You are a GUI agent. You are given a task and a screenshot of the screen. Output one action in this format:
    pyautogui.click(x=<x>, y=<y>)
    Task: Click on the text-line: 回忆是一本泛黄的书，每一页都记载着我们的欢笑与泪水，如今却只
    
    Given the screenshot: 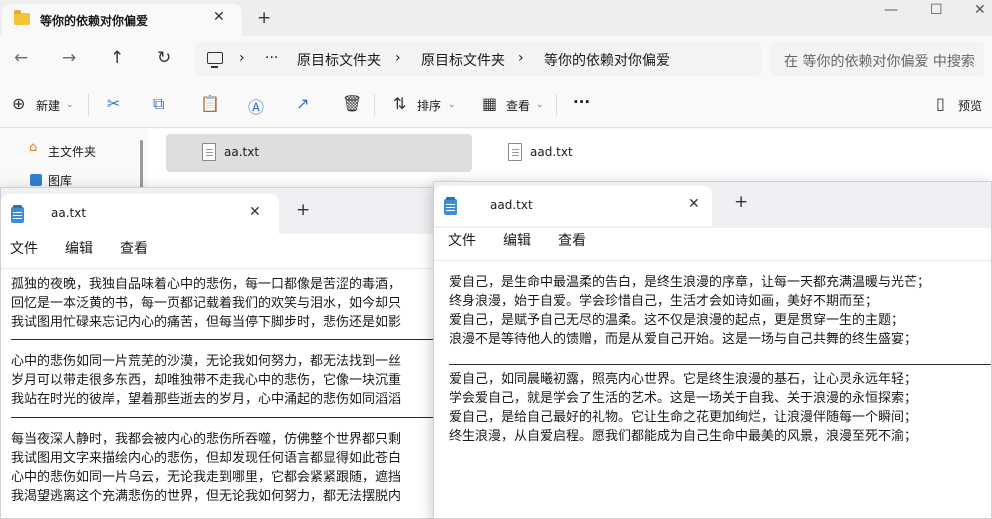 What is the action you would take?
    pyautogui.click(x=206, y=303)
    